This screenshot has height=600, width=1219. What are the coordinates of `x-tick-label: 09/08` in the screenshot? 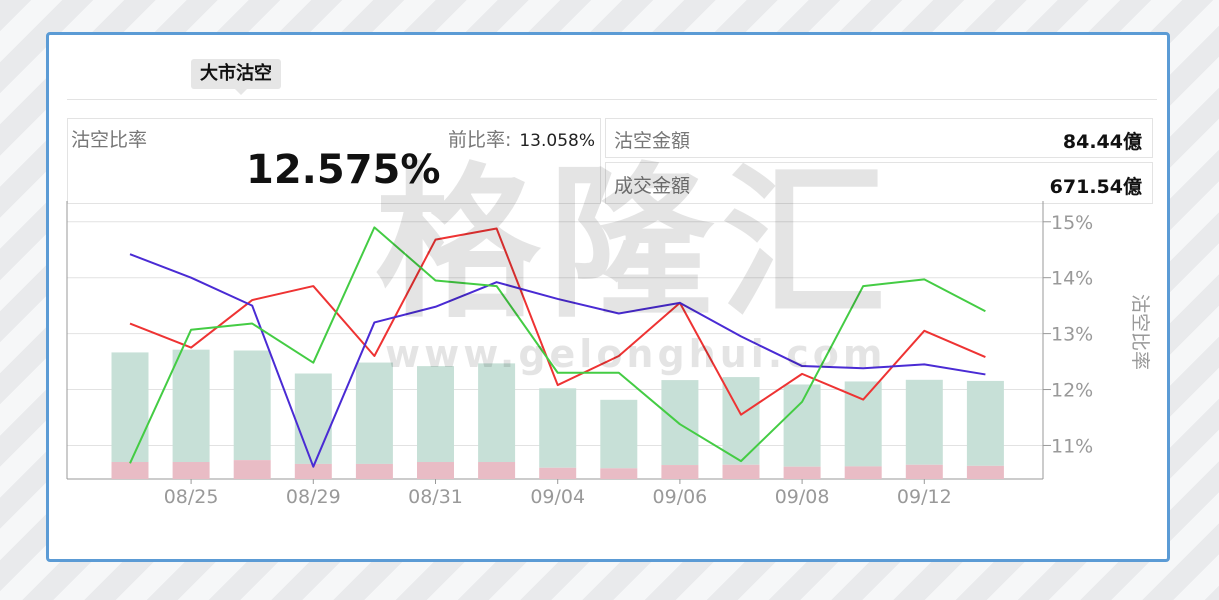 It's located at (802, 495).